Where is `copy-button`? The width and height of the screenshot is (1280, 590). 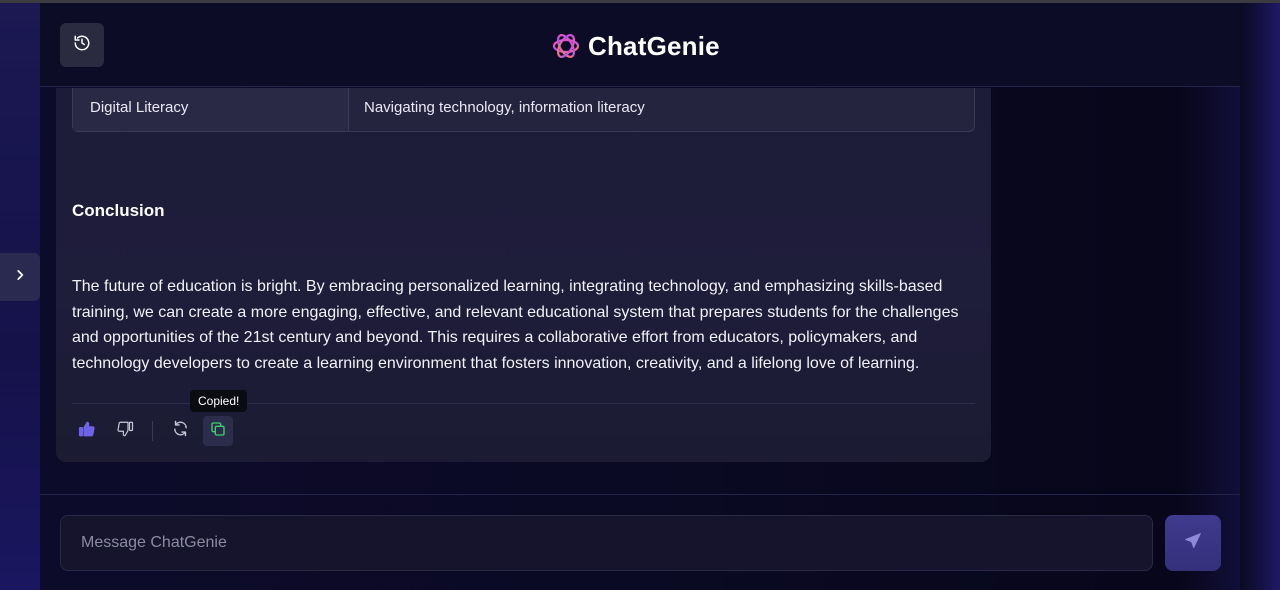
copy-button is located at coordinates (218, 431).